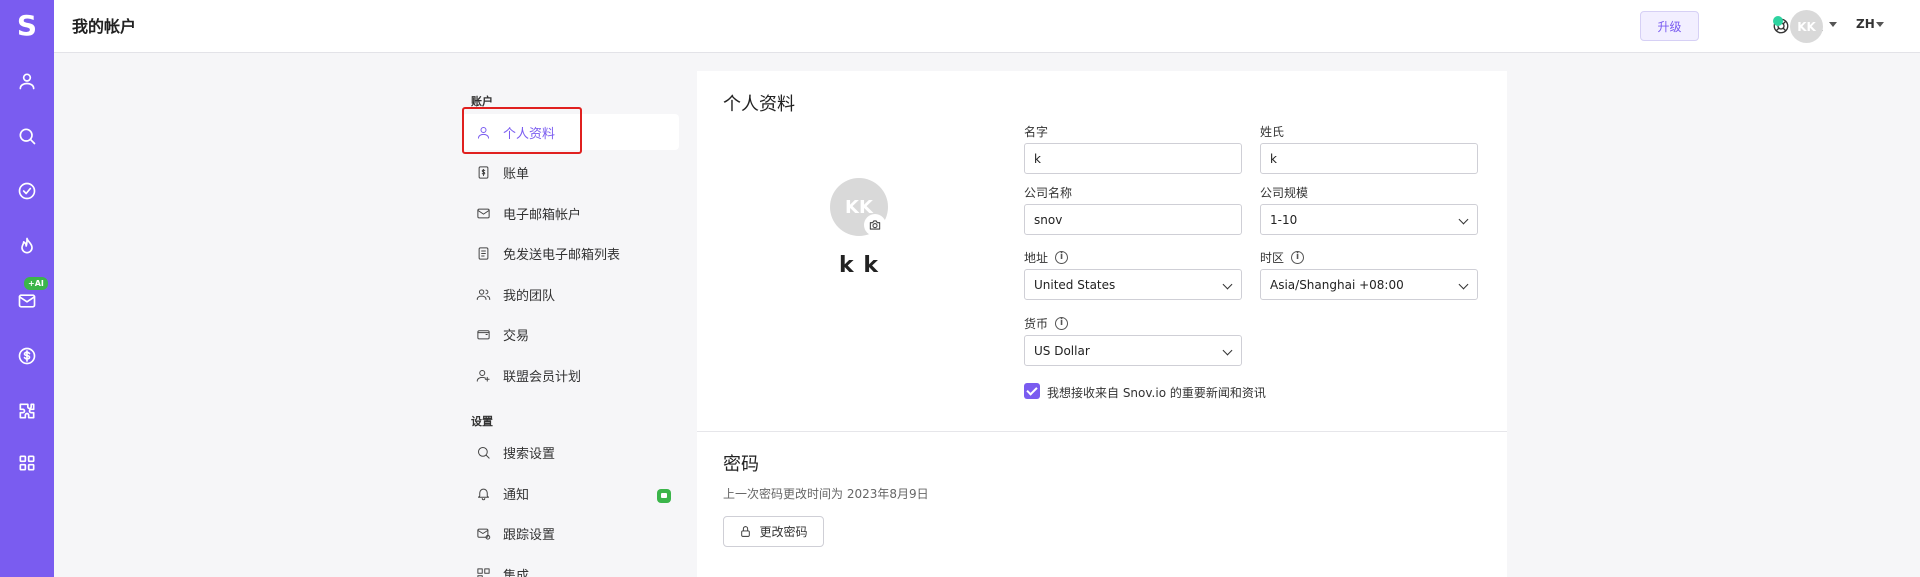  What do you see at coordinates (529, 454) in the screenshot?
I see `sidebar-item-label: 搜索设置` at bounding box center [529, 454].